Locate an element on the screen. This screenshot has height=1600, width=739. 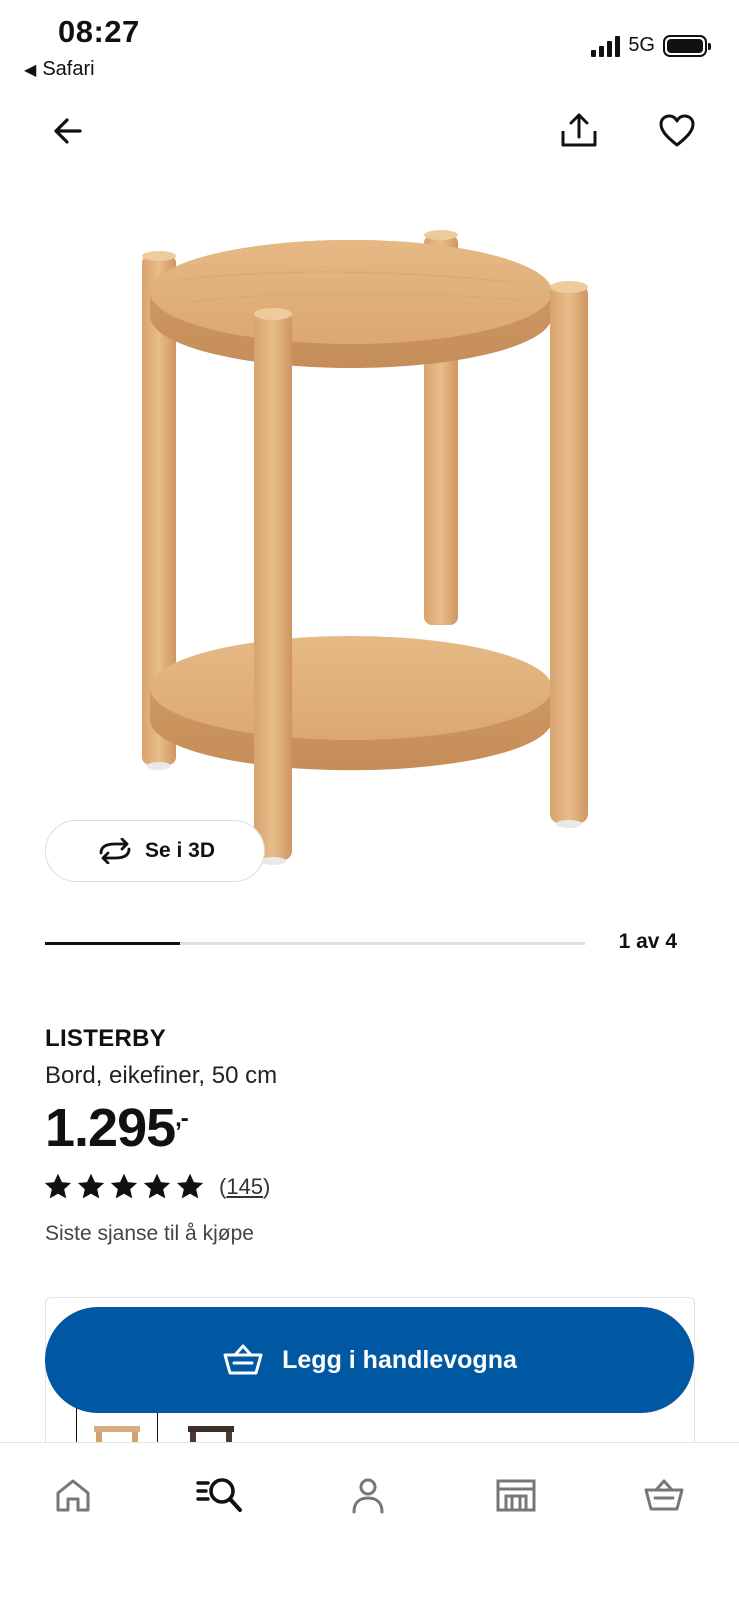
triangle-left-icon: ◀ is located at coordinates (30, 70).